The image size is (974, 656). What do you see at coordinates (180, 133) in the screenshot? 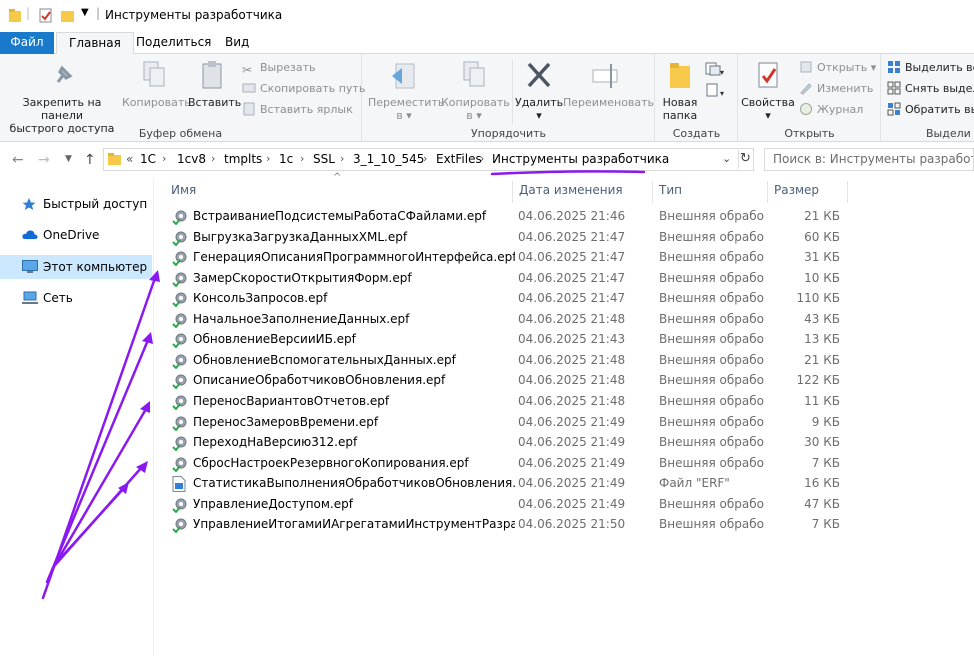
I see `clipboard-group-label: Буфер обмена` at bounding box center [180, 133].